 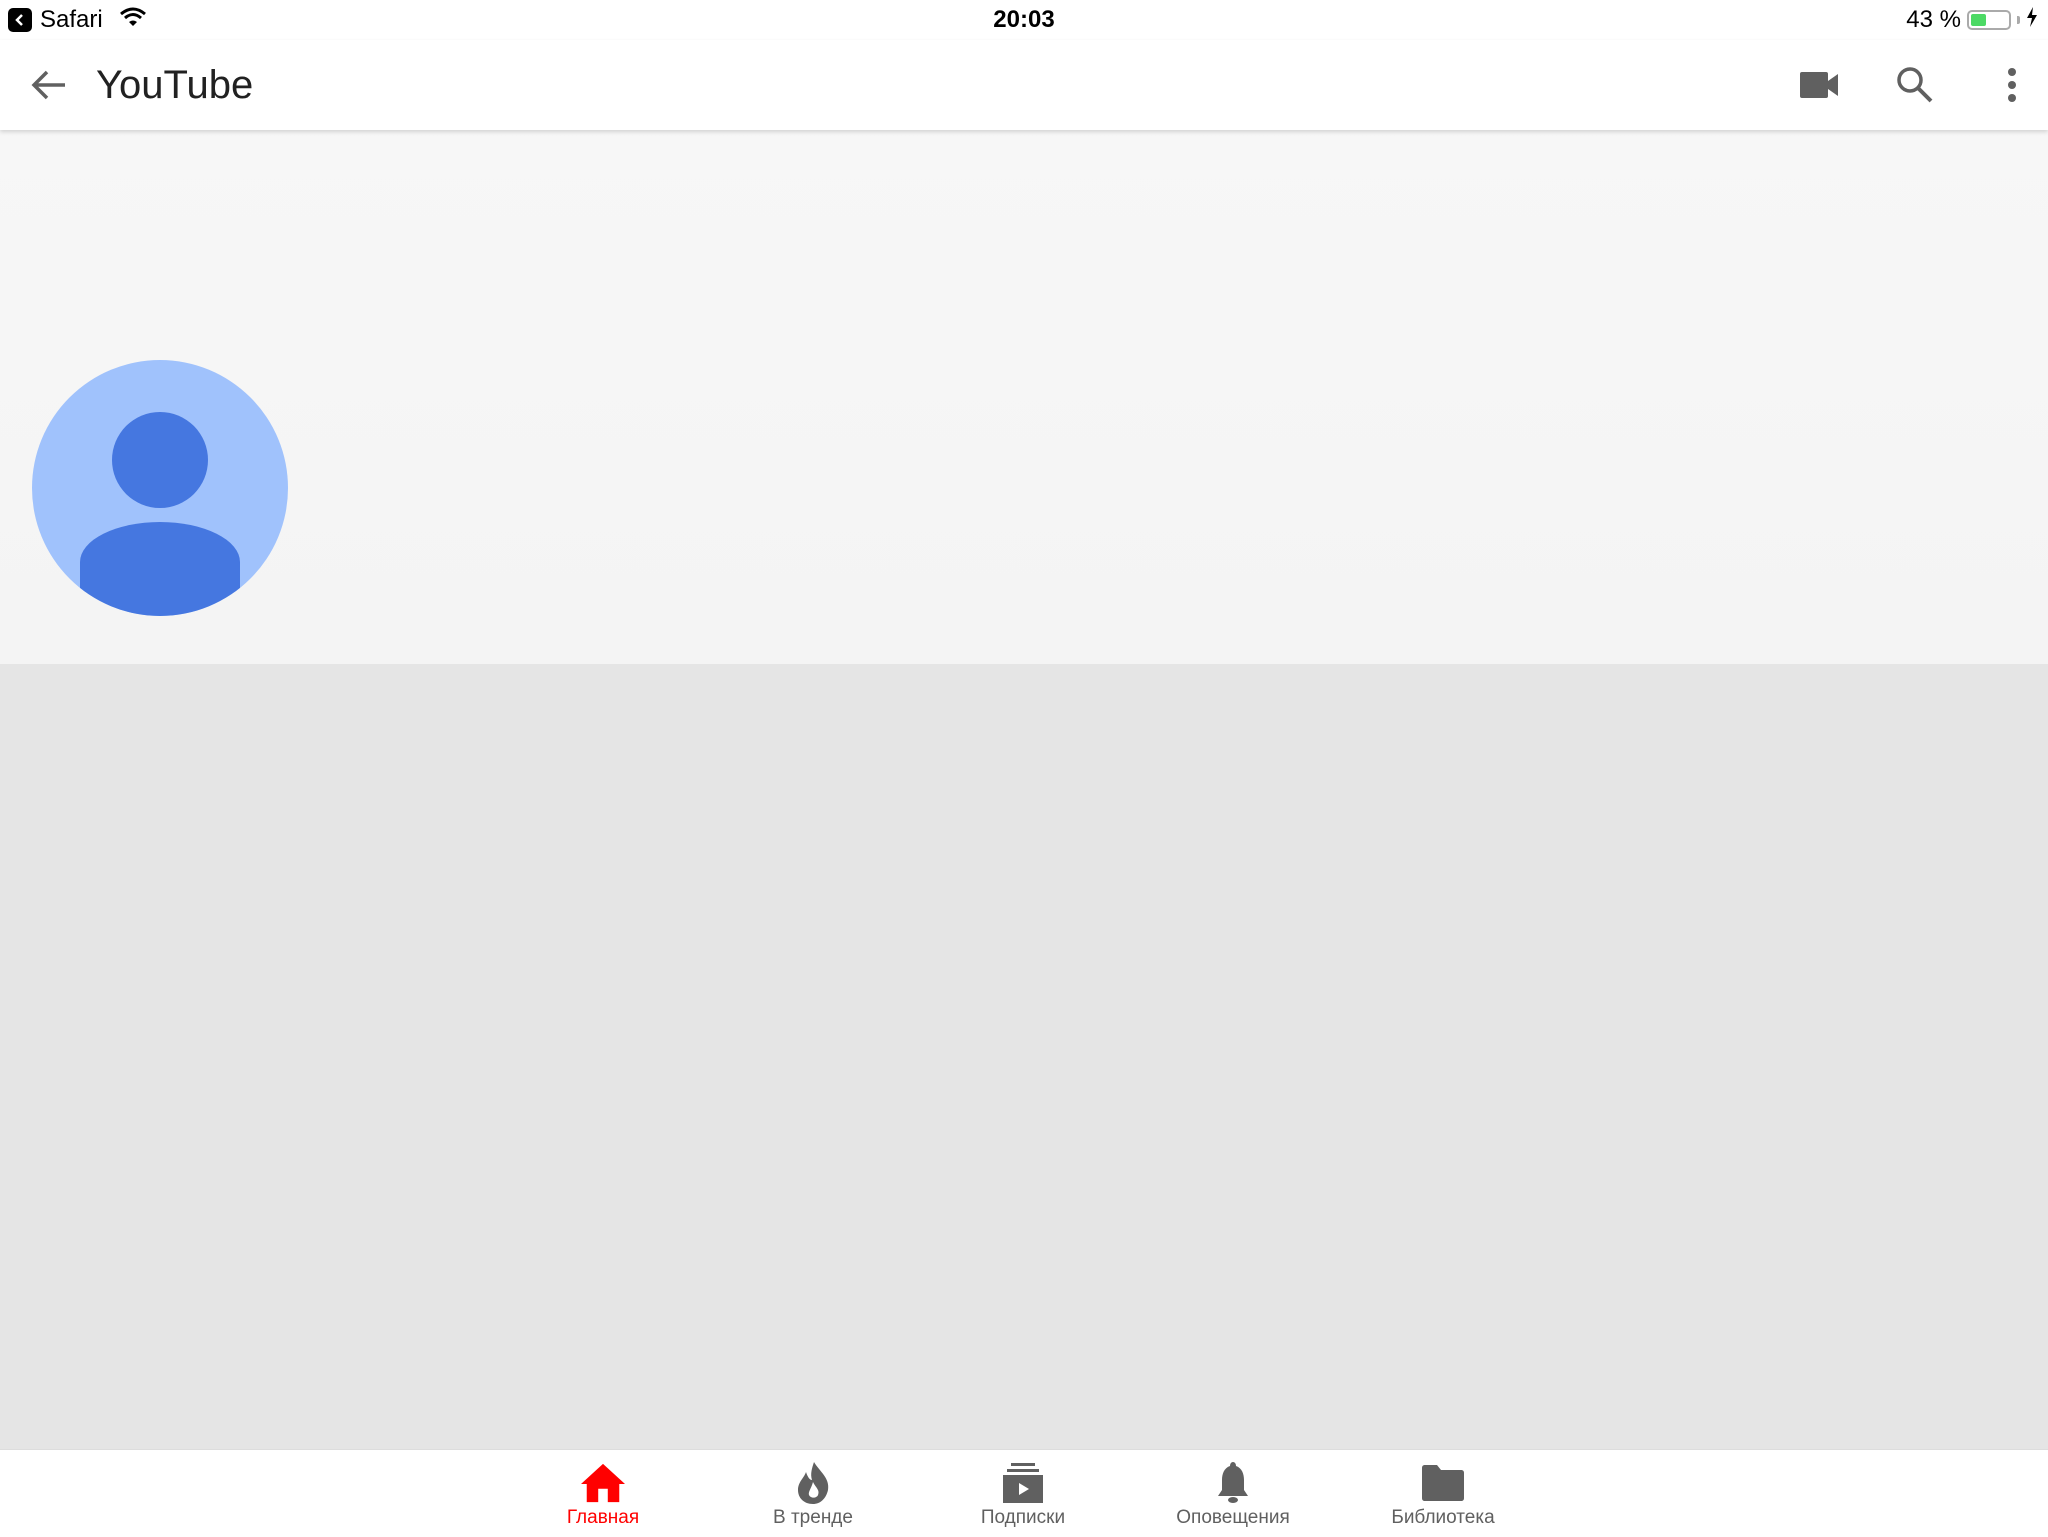 What do you see at coordinates (1979, 20) in the screenshot?
I see `battery-level` at bounding box center [1979, 20].